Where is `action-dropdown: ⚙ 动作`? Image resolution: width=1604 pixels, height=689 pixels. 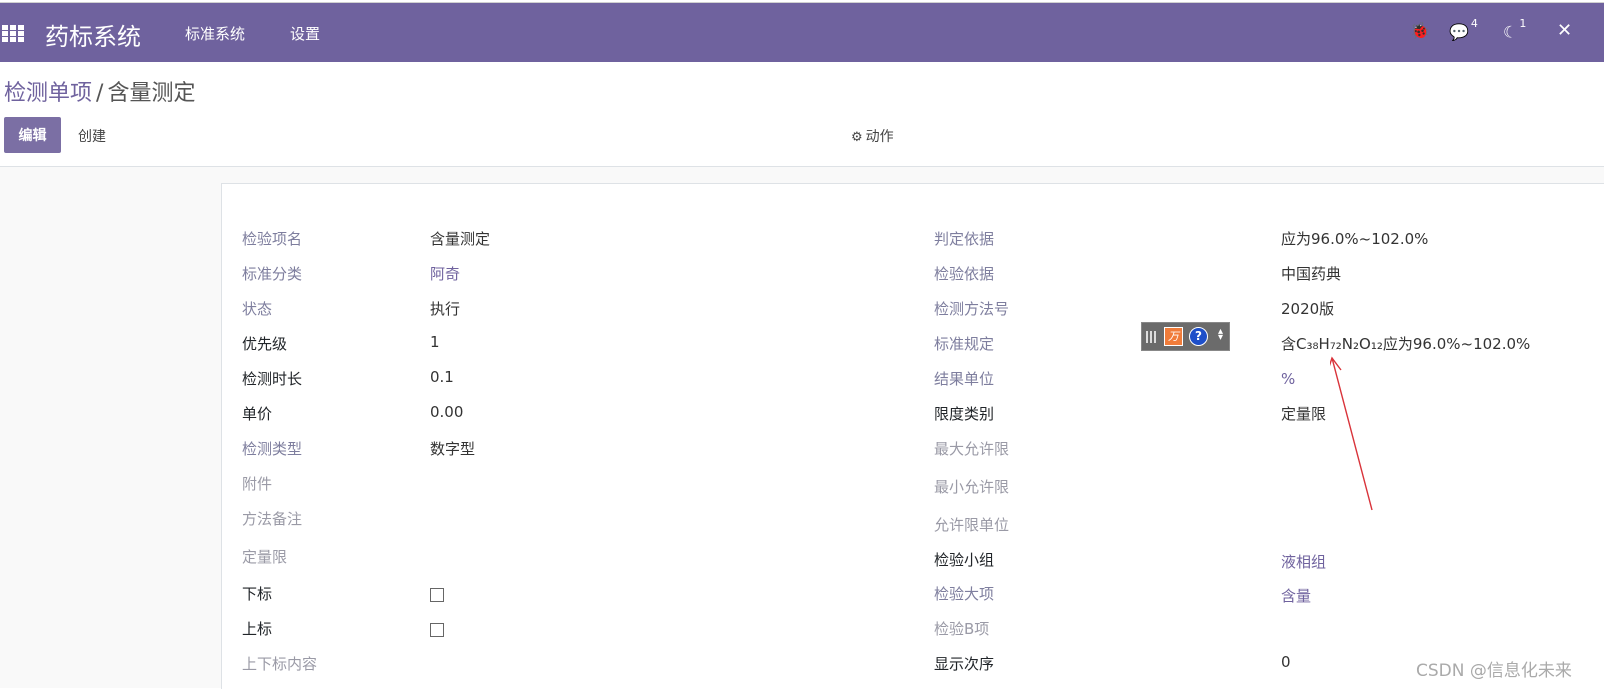 action-dropdown: ⚙ 动作 is located at coordinates (872, 136).